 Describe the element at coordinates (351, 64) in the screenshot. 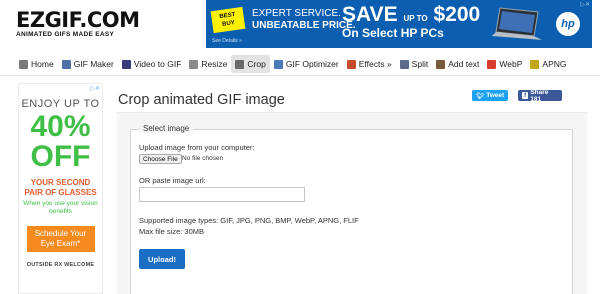

I see `effects-icon` at that location.